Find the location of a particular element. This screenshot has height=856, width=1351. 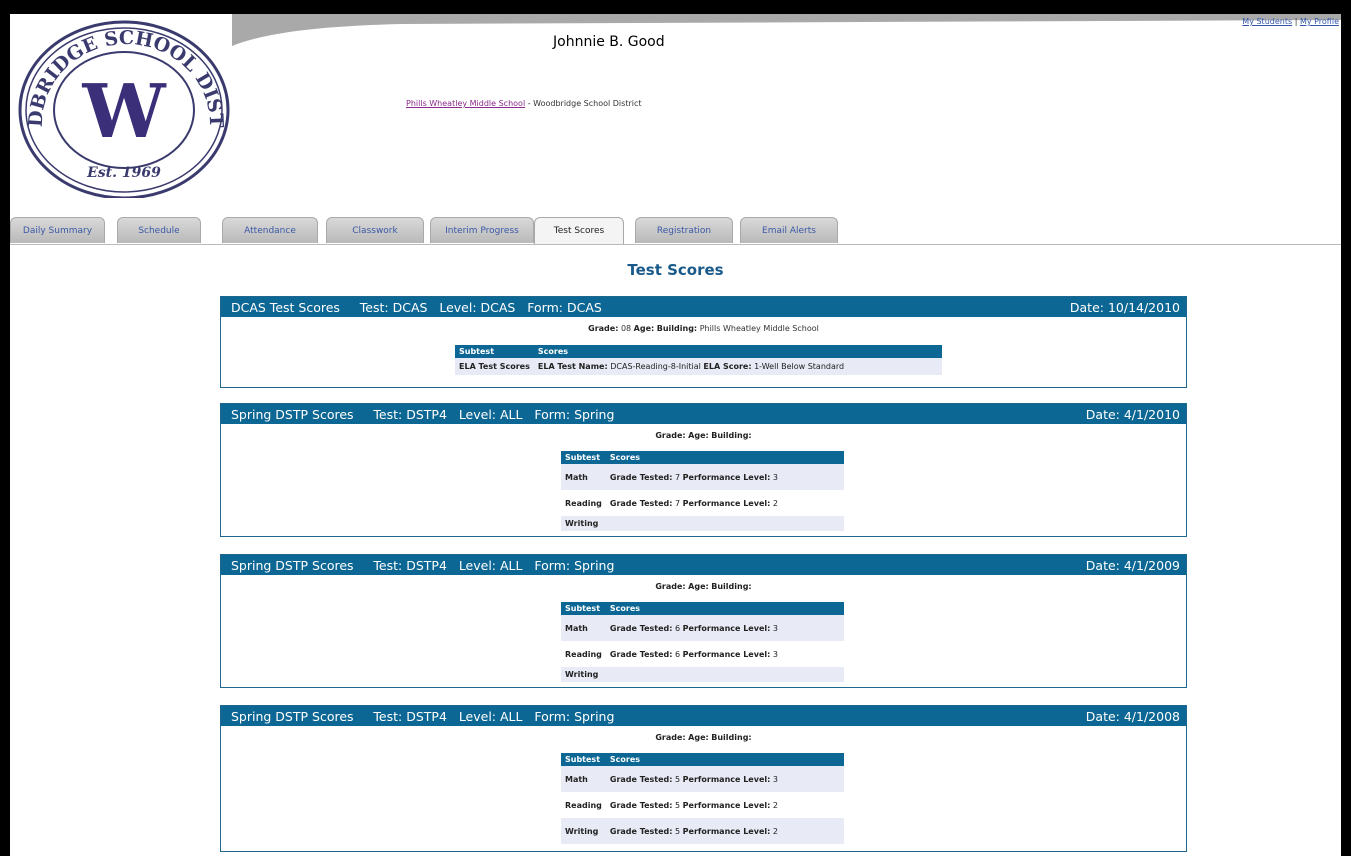

panel-title: DCAS Test Scores Test: DCAS Level is located at coordinates (416, 307).